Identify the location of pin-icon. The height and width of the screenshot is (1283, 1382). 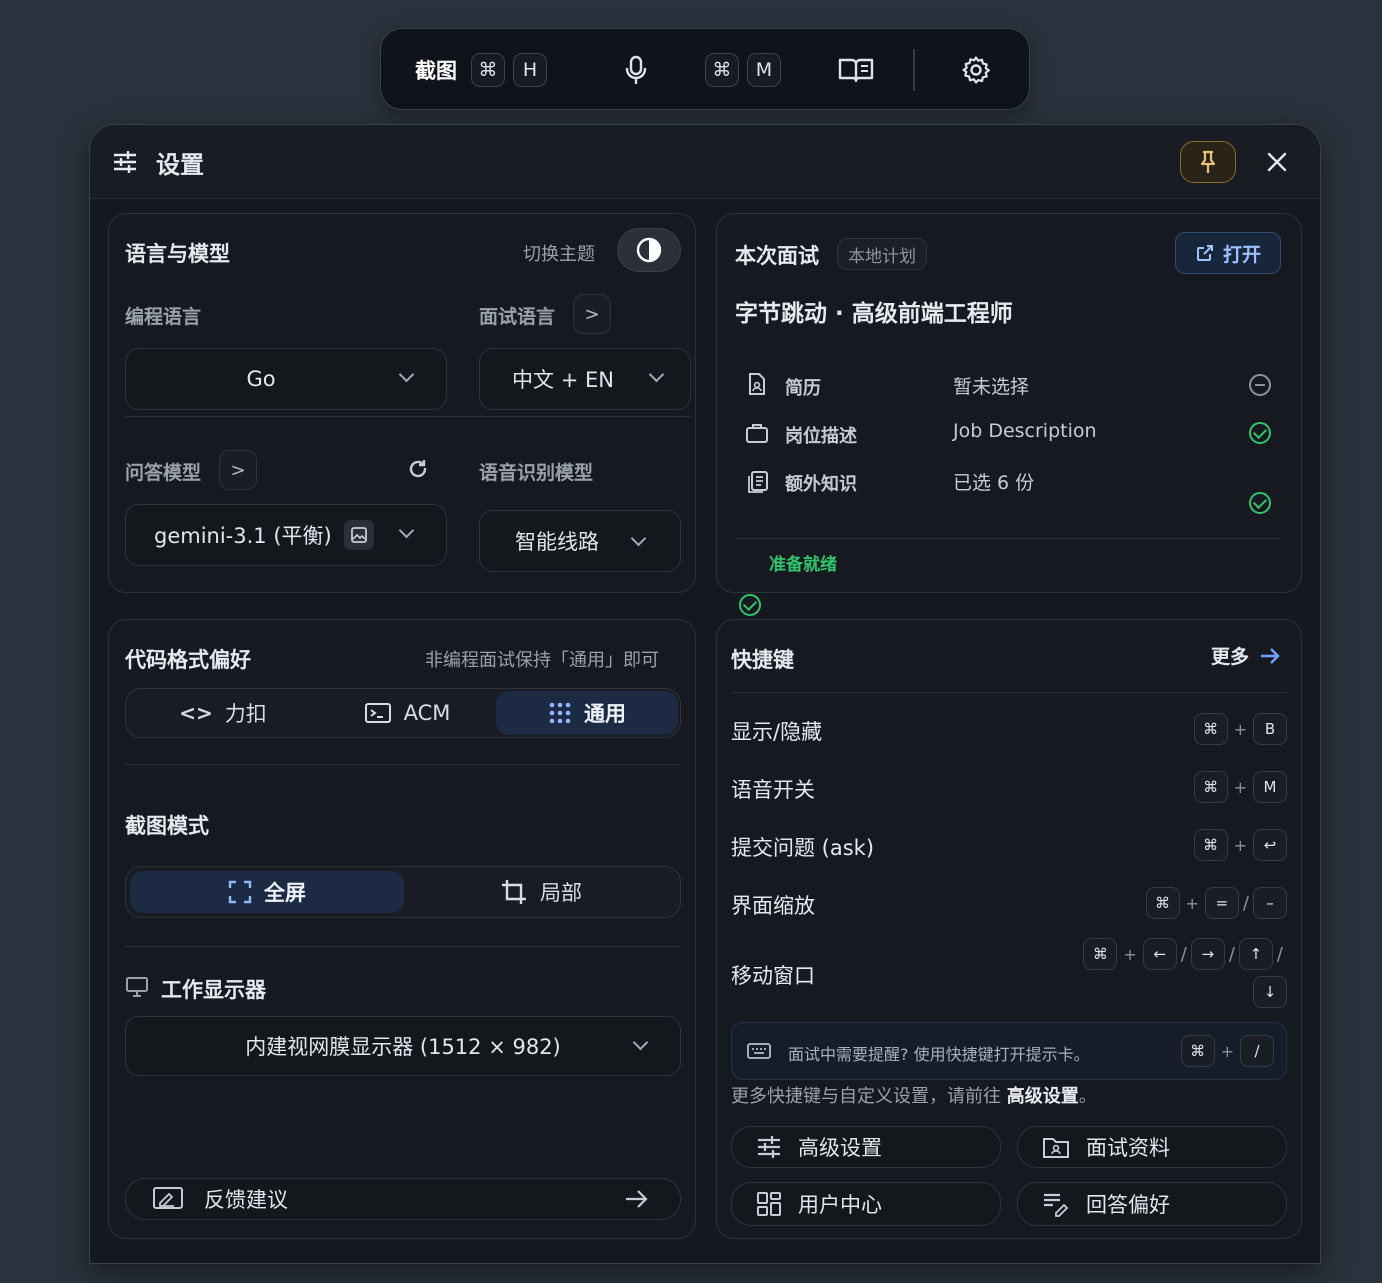
(1208, 161).